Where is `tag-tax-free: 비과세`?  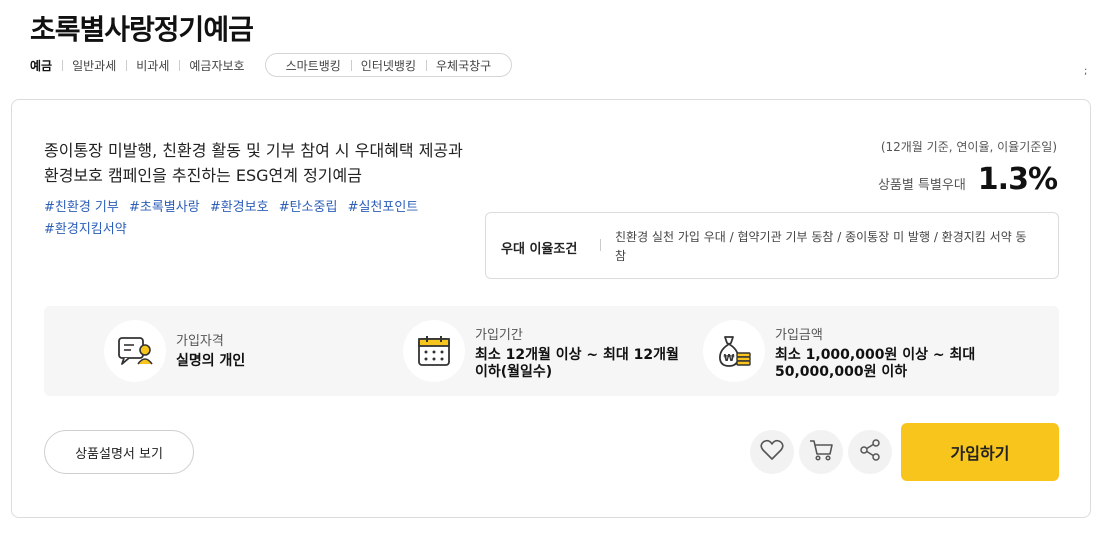
tag-tax-free: 비과세 is located at coordinates (152, 65).